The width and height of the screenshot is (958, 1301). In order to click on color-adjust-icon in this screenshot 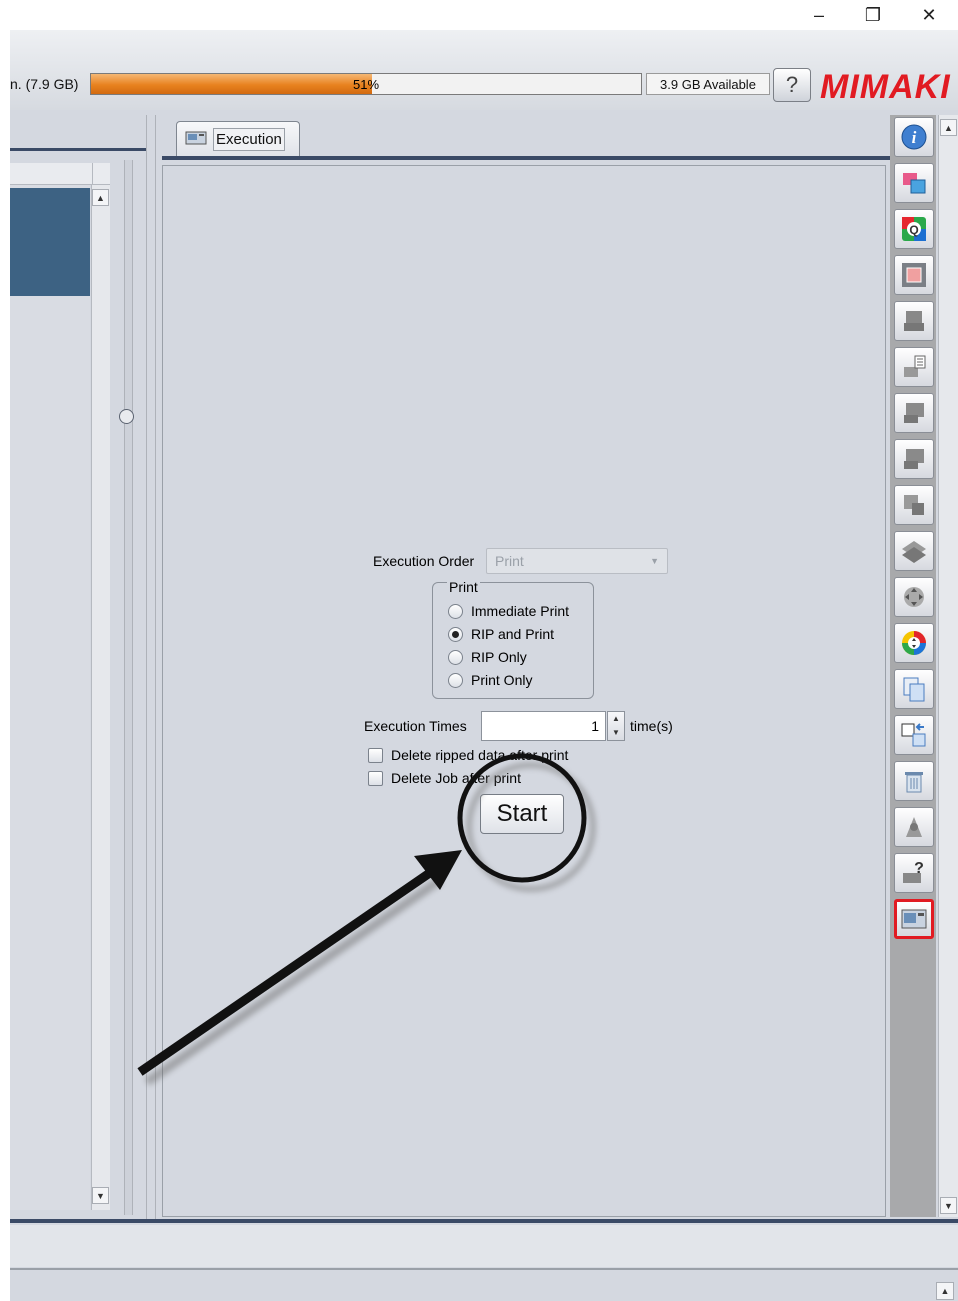, I will do `click(914, 643)`.